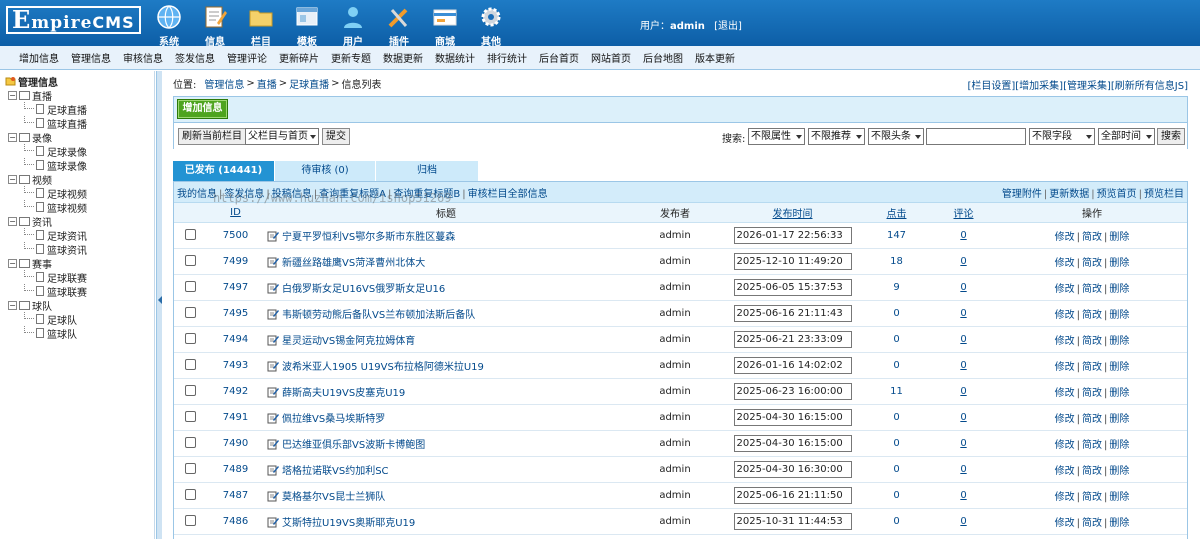  What do you see at coordinates (792, 469) in the screenshot?
I see `row-time-input: 2025-04-30 16:30:00` at bounding box center [792, 469].